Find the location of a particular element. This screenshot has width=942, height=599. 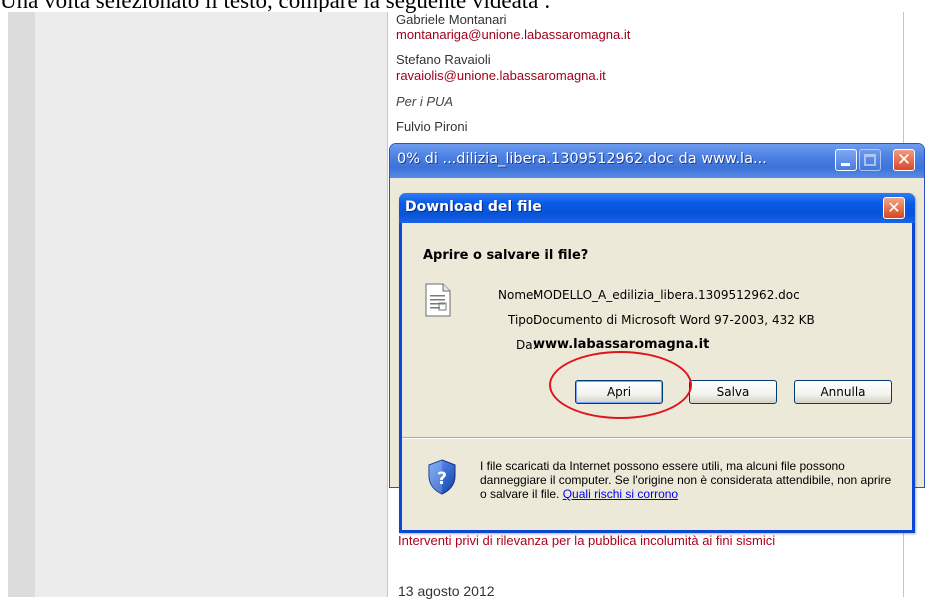

progress-close-button: ✕ is located at coordinates (904, 160).